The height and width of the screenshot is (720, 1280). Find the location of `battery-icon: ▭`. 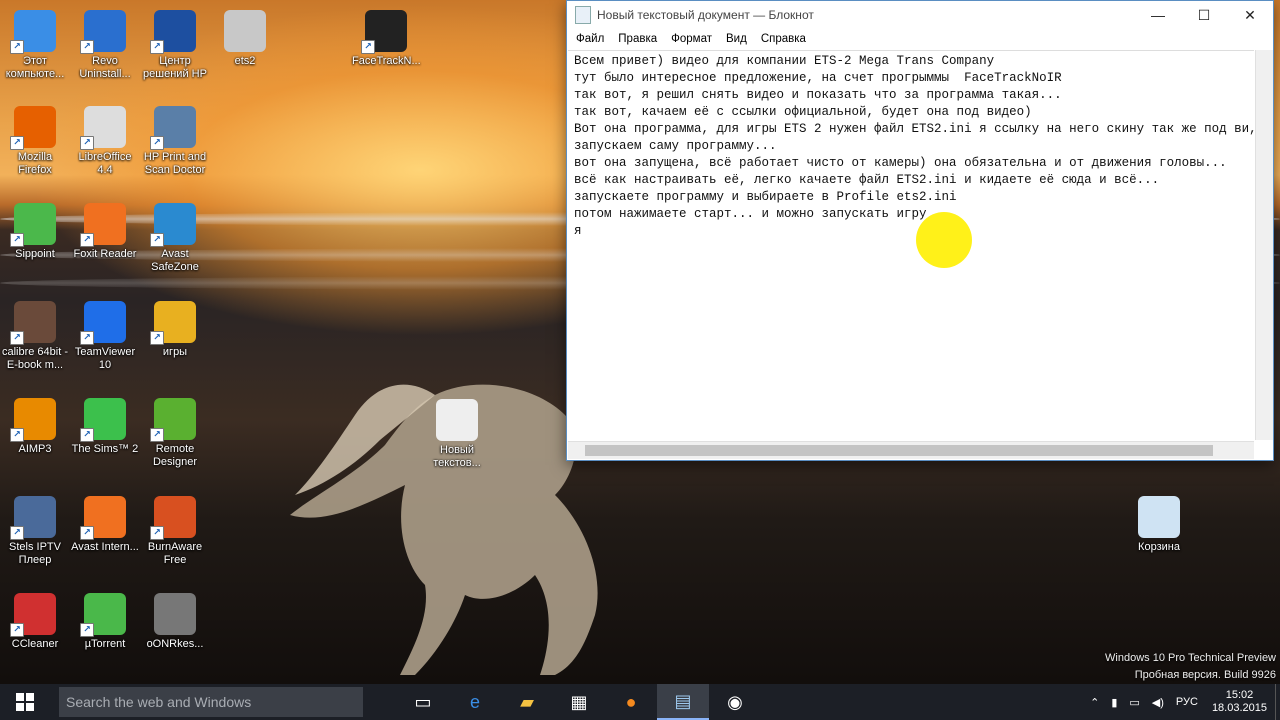

battery-icon: ▭ is located at coordinates (1134, 702).